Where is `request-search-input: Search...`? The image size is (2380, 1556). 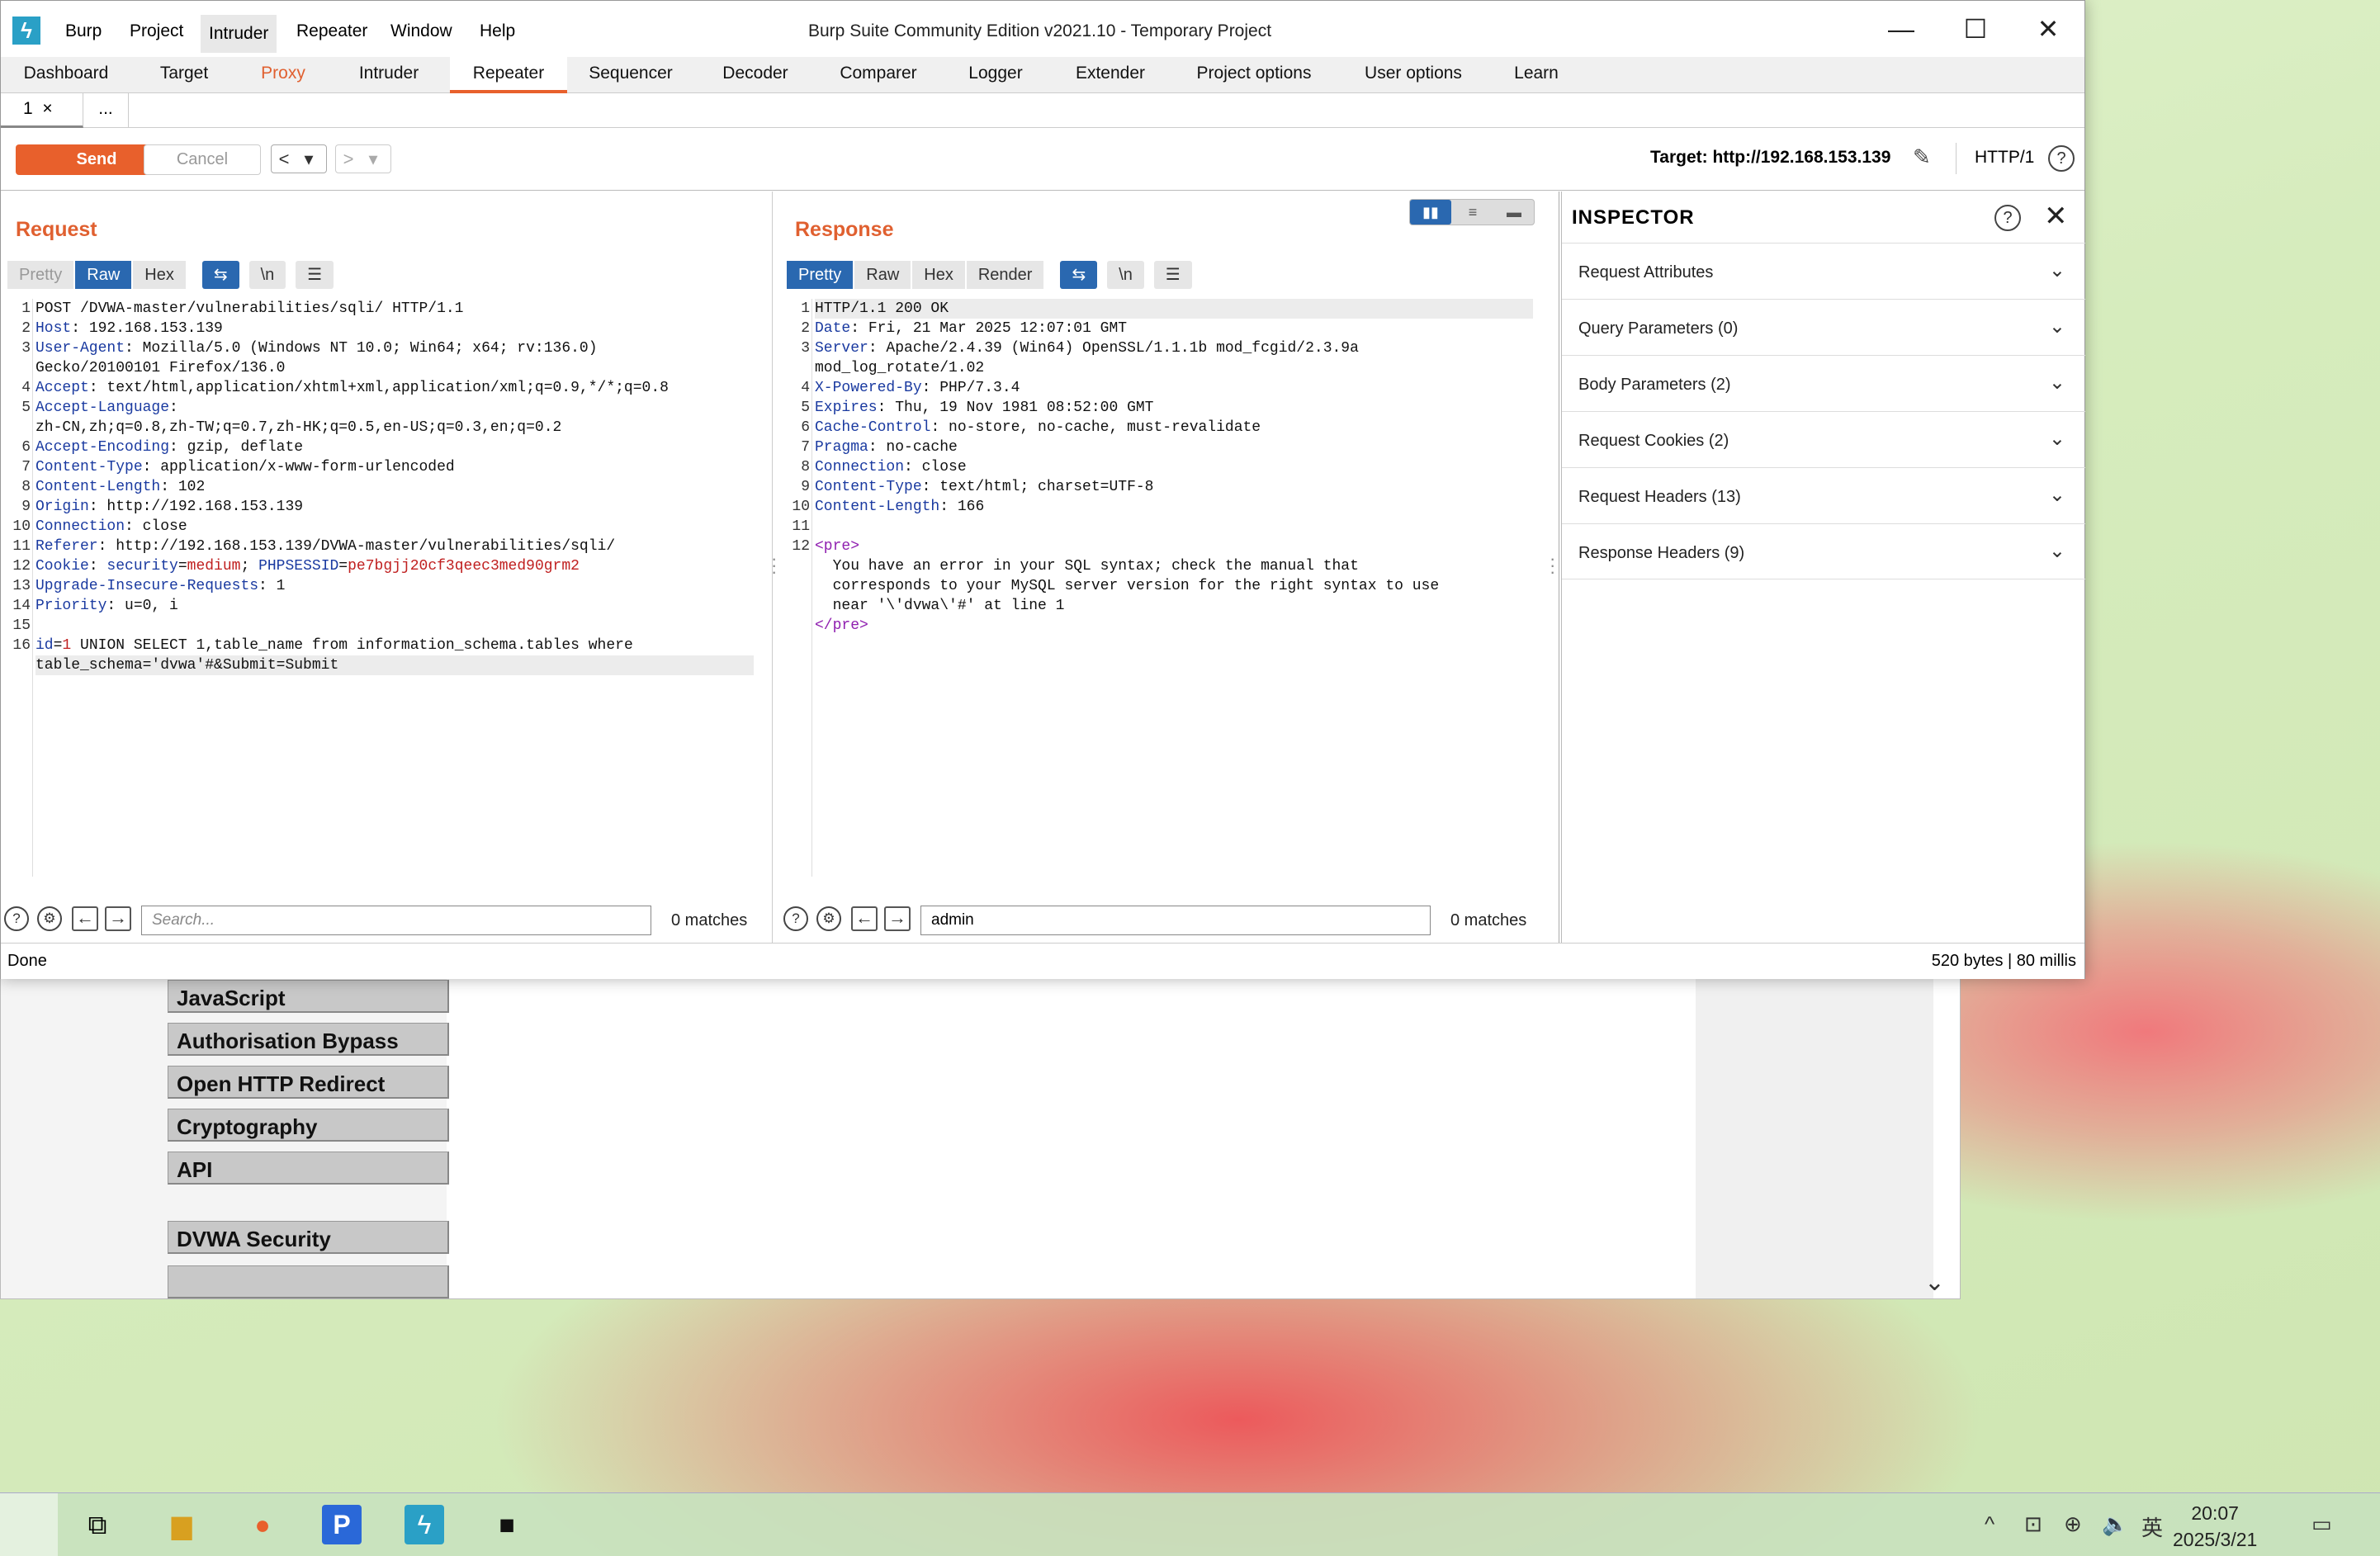
request-search-input: Search... is located at coordinates (396, 920).